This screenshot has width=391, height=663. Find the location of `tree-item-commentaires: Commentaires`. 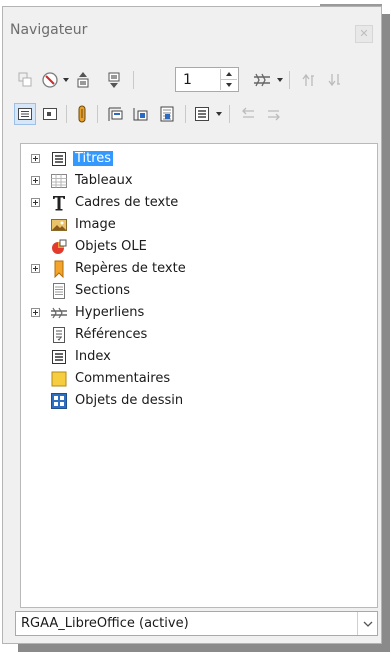

tree-item-commentaires: Commentaires is located at coordinates (199, 379).